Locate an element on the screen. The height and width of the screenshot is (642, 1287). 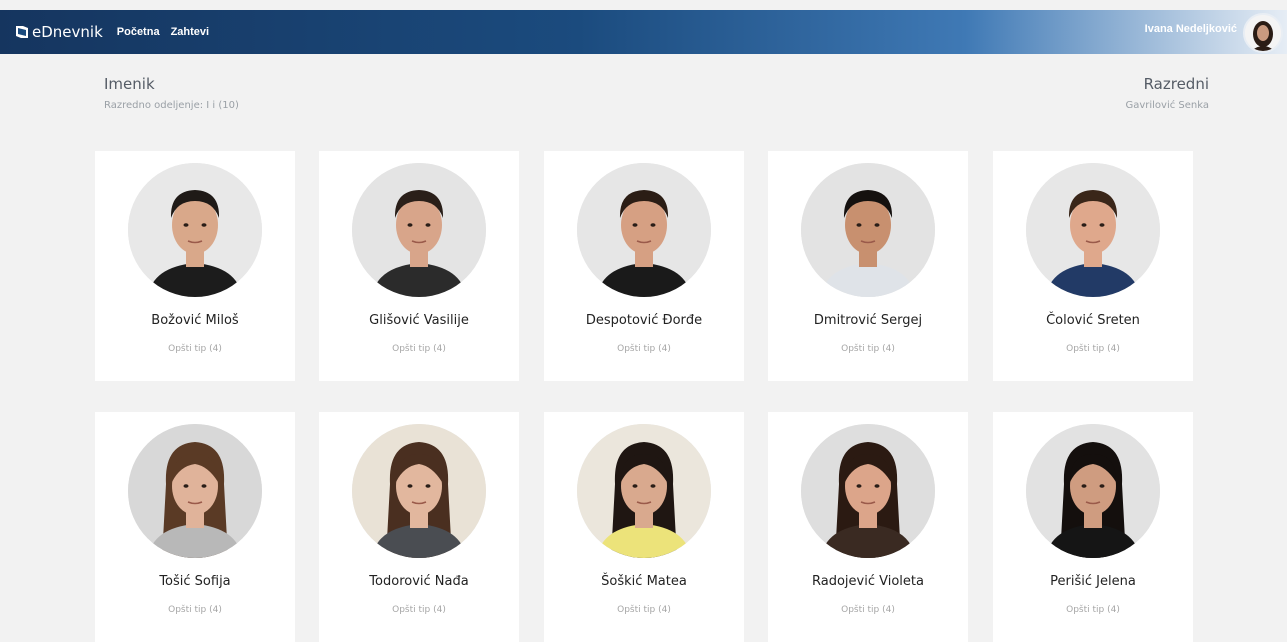
user-photo is located at coordinates (1263, 33).